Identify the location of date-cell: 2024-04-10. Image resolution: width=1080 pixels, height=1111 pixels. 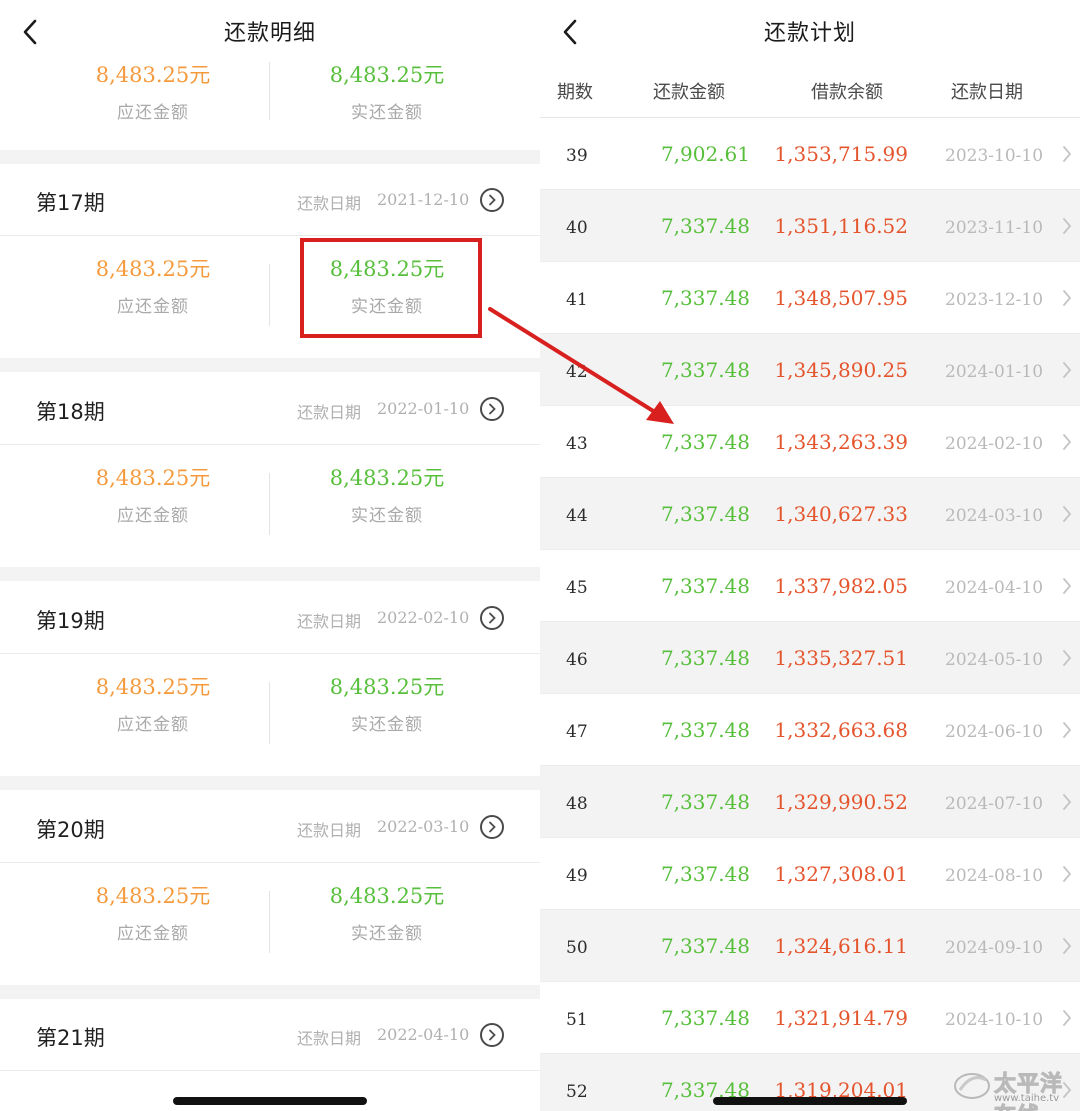
(994, 588).